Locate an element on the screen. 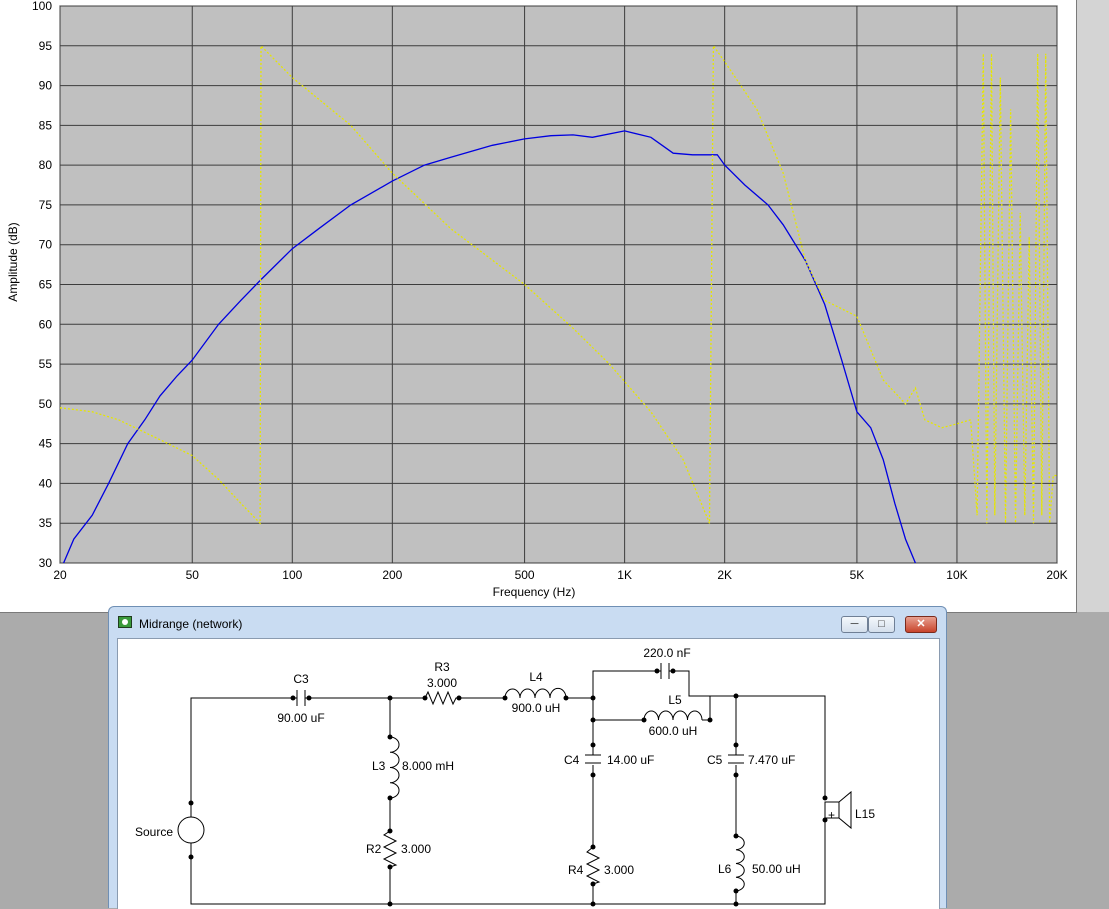  l5-inductor is located at coordinates (673, 715).